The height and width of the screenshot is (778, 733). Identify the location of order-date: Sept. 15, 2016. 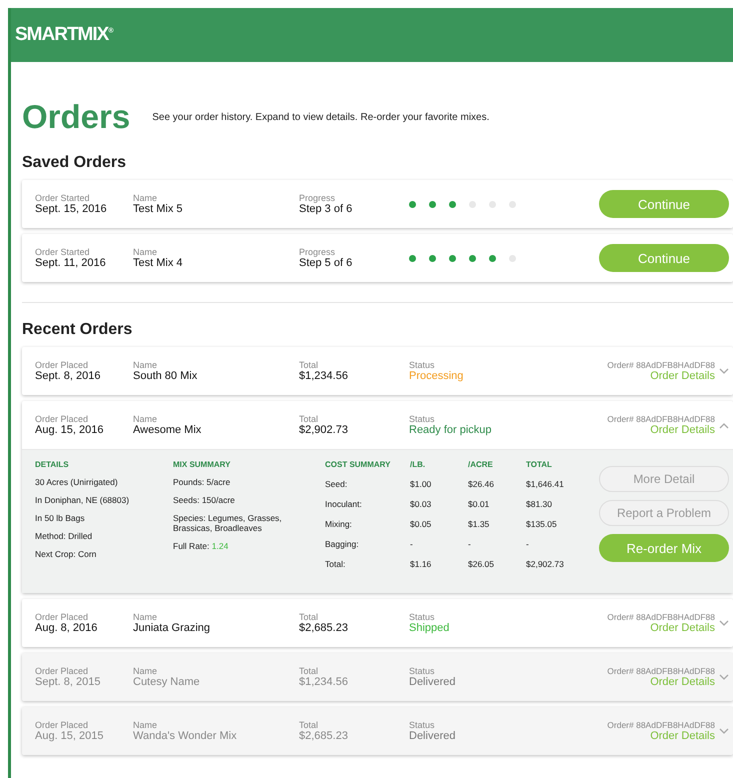
(71, 209).